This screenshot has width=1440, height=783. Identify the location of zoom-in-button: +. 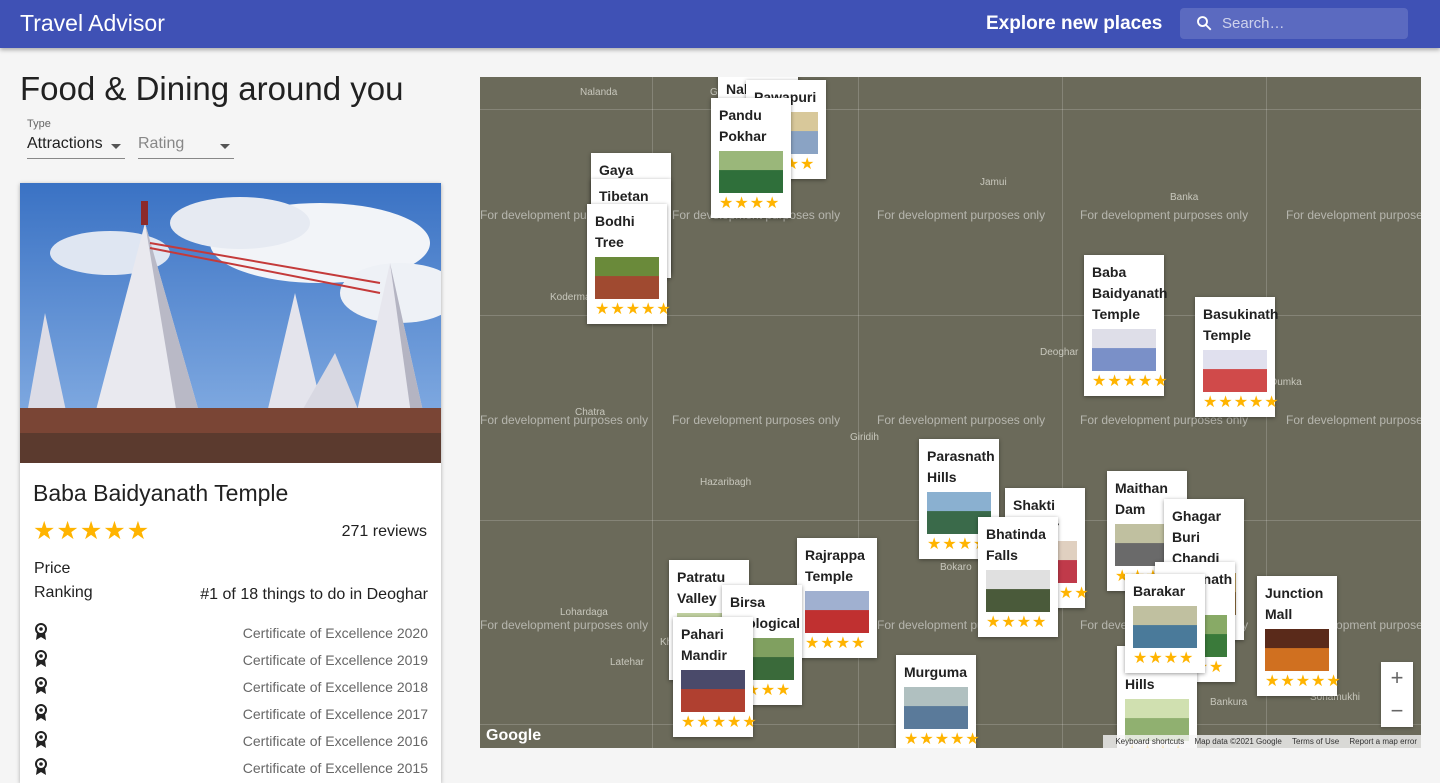
(1397, 678).